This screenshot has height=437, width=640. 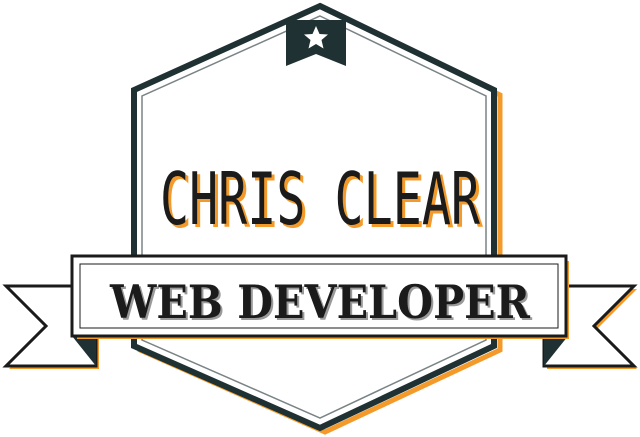 What do you see at coordinates (320, 302) in the screenshot?
I see `badge-title: WEB DEVELOPER` at bounding box center [320, 302].